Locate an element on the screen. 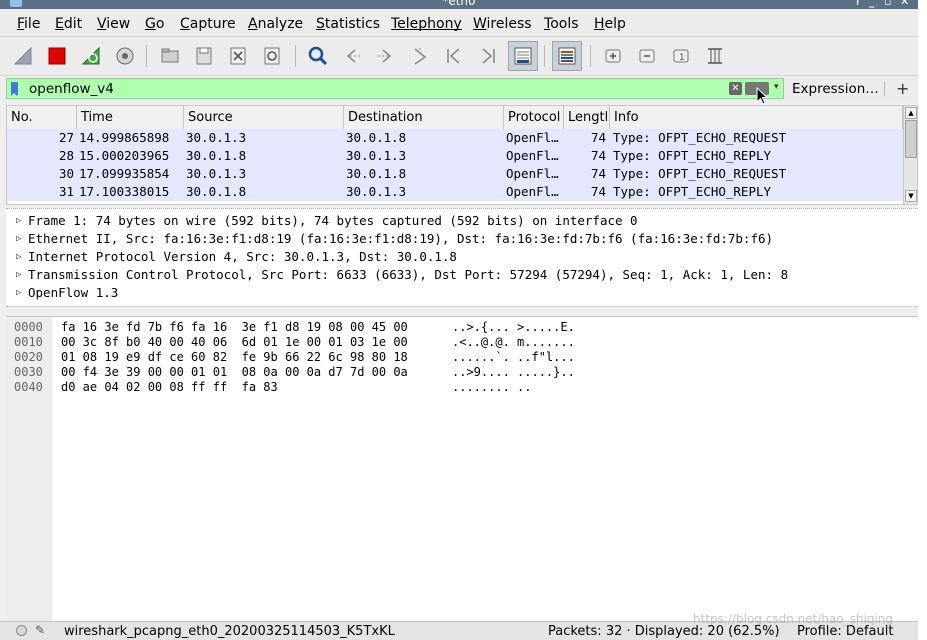 The image size is (927, 640). window-title: *eth0 is located at coordinates (459, 4).